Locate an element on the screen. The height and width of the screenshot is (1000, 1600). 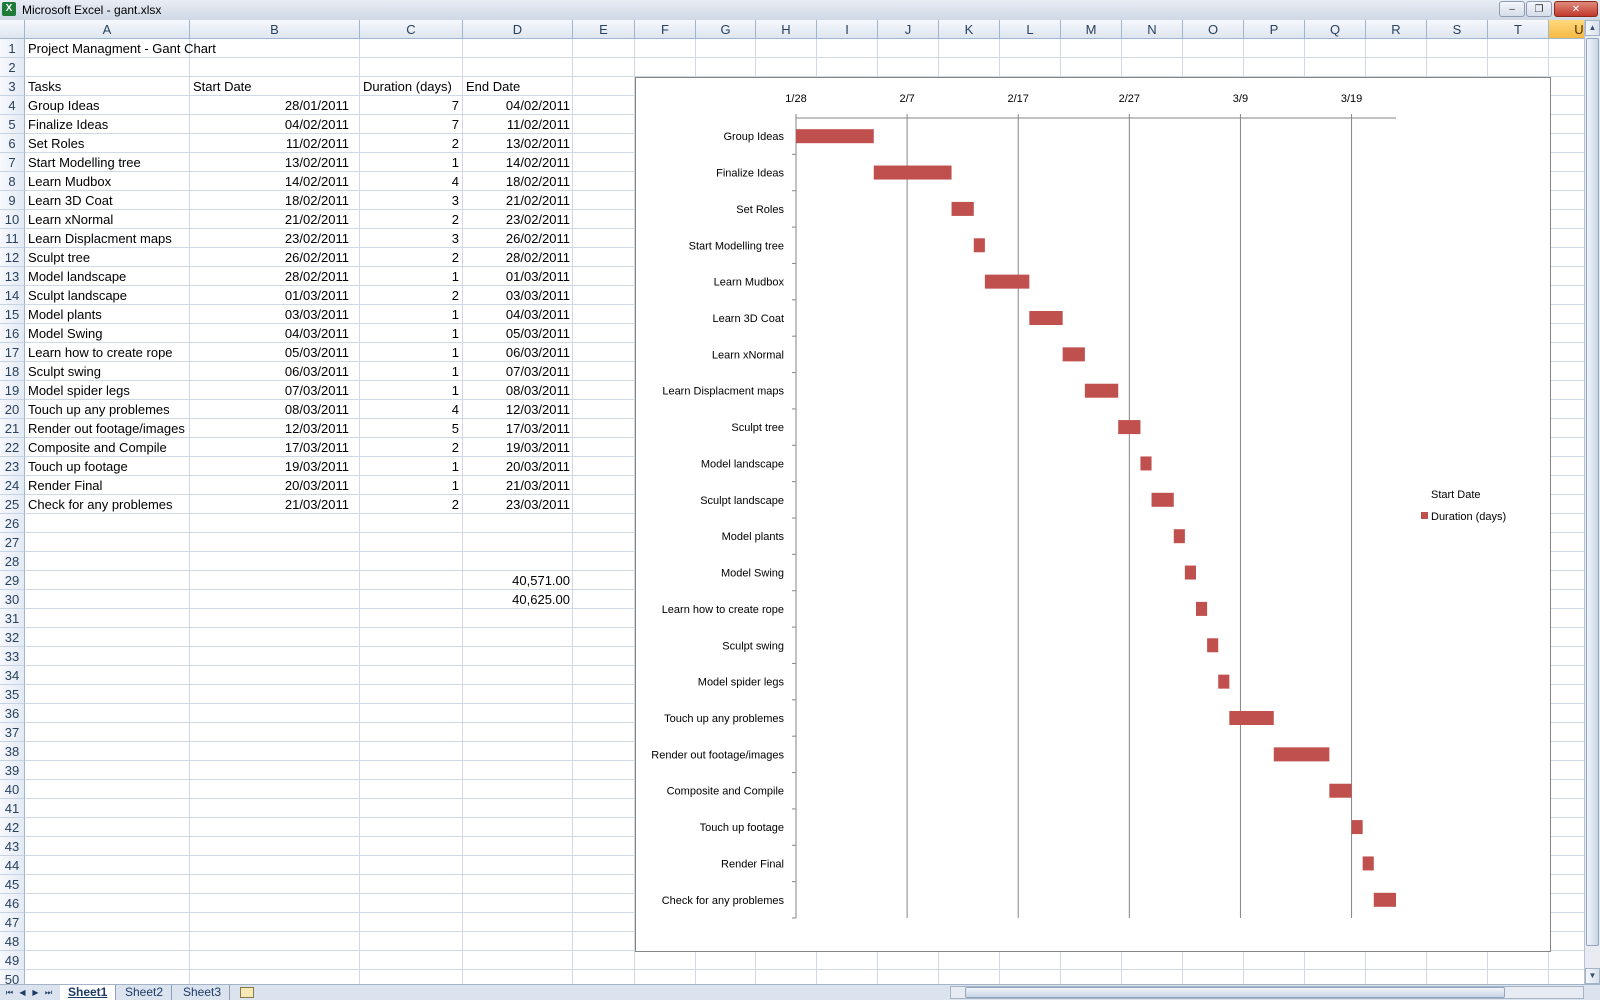
start-date-cell: 11/02/2011 is located at coordinates (271, 143).